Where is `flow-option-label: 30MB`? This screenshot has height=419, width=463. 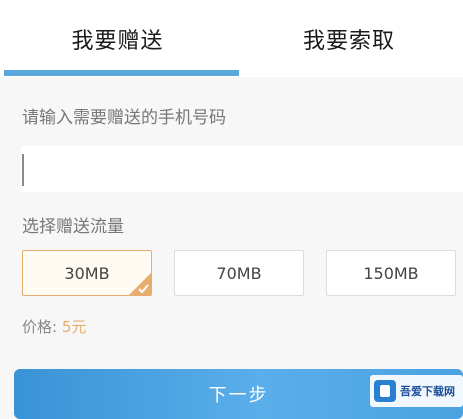
flow-option-label: 30MB is located at coordinates (87, 273).